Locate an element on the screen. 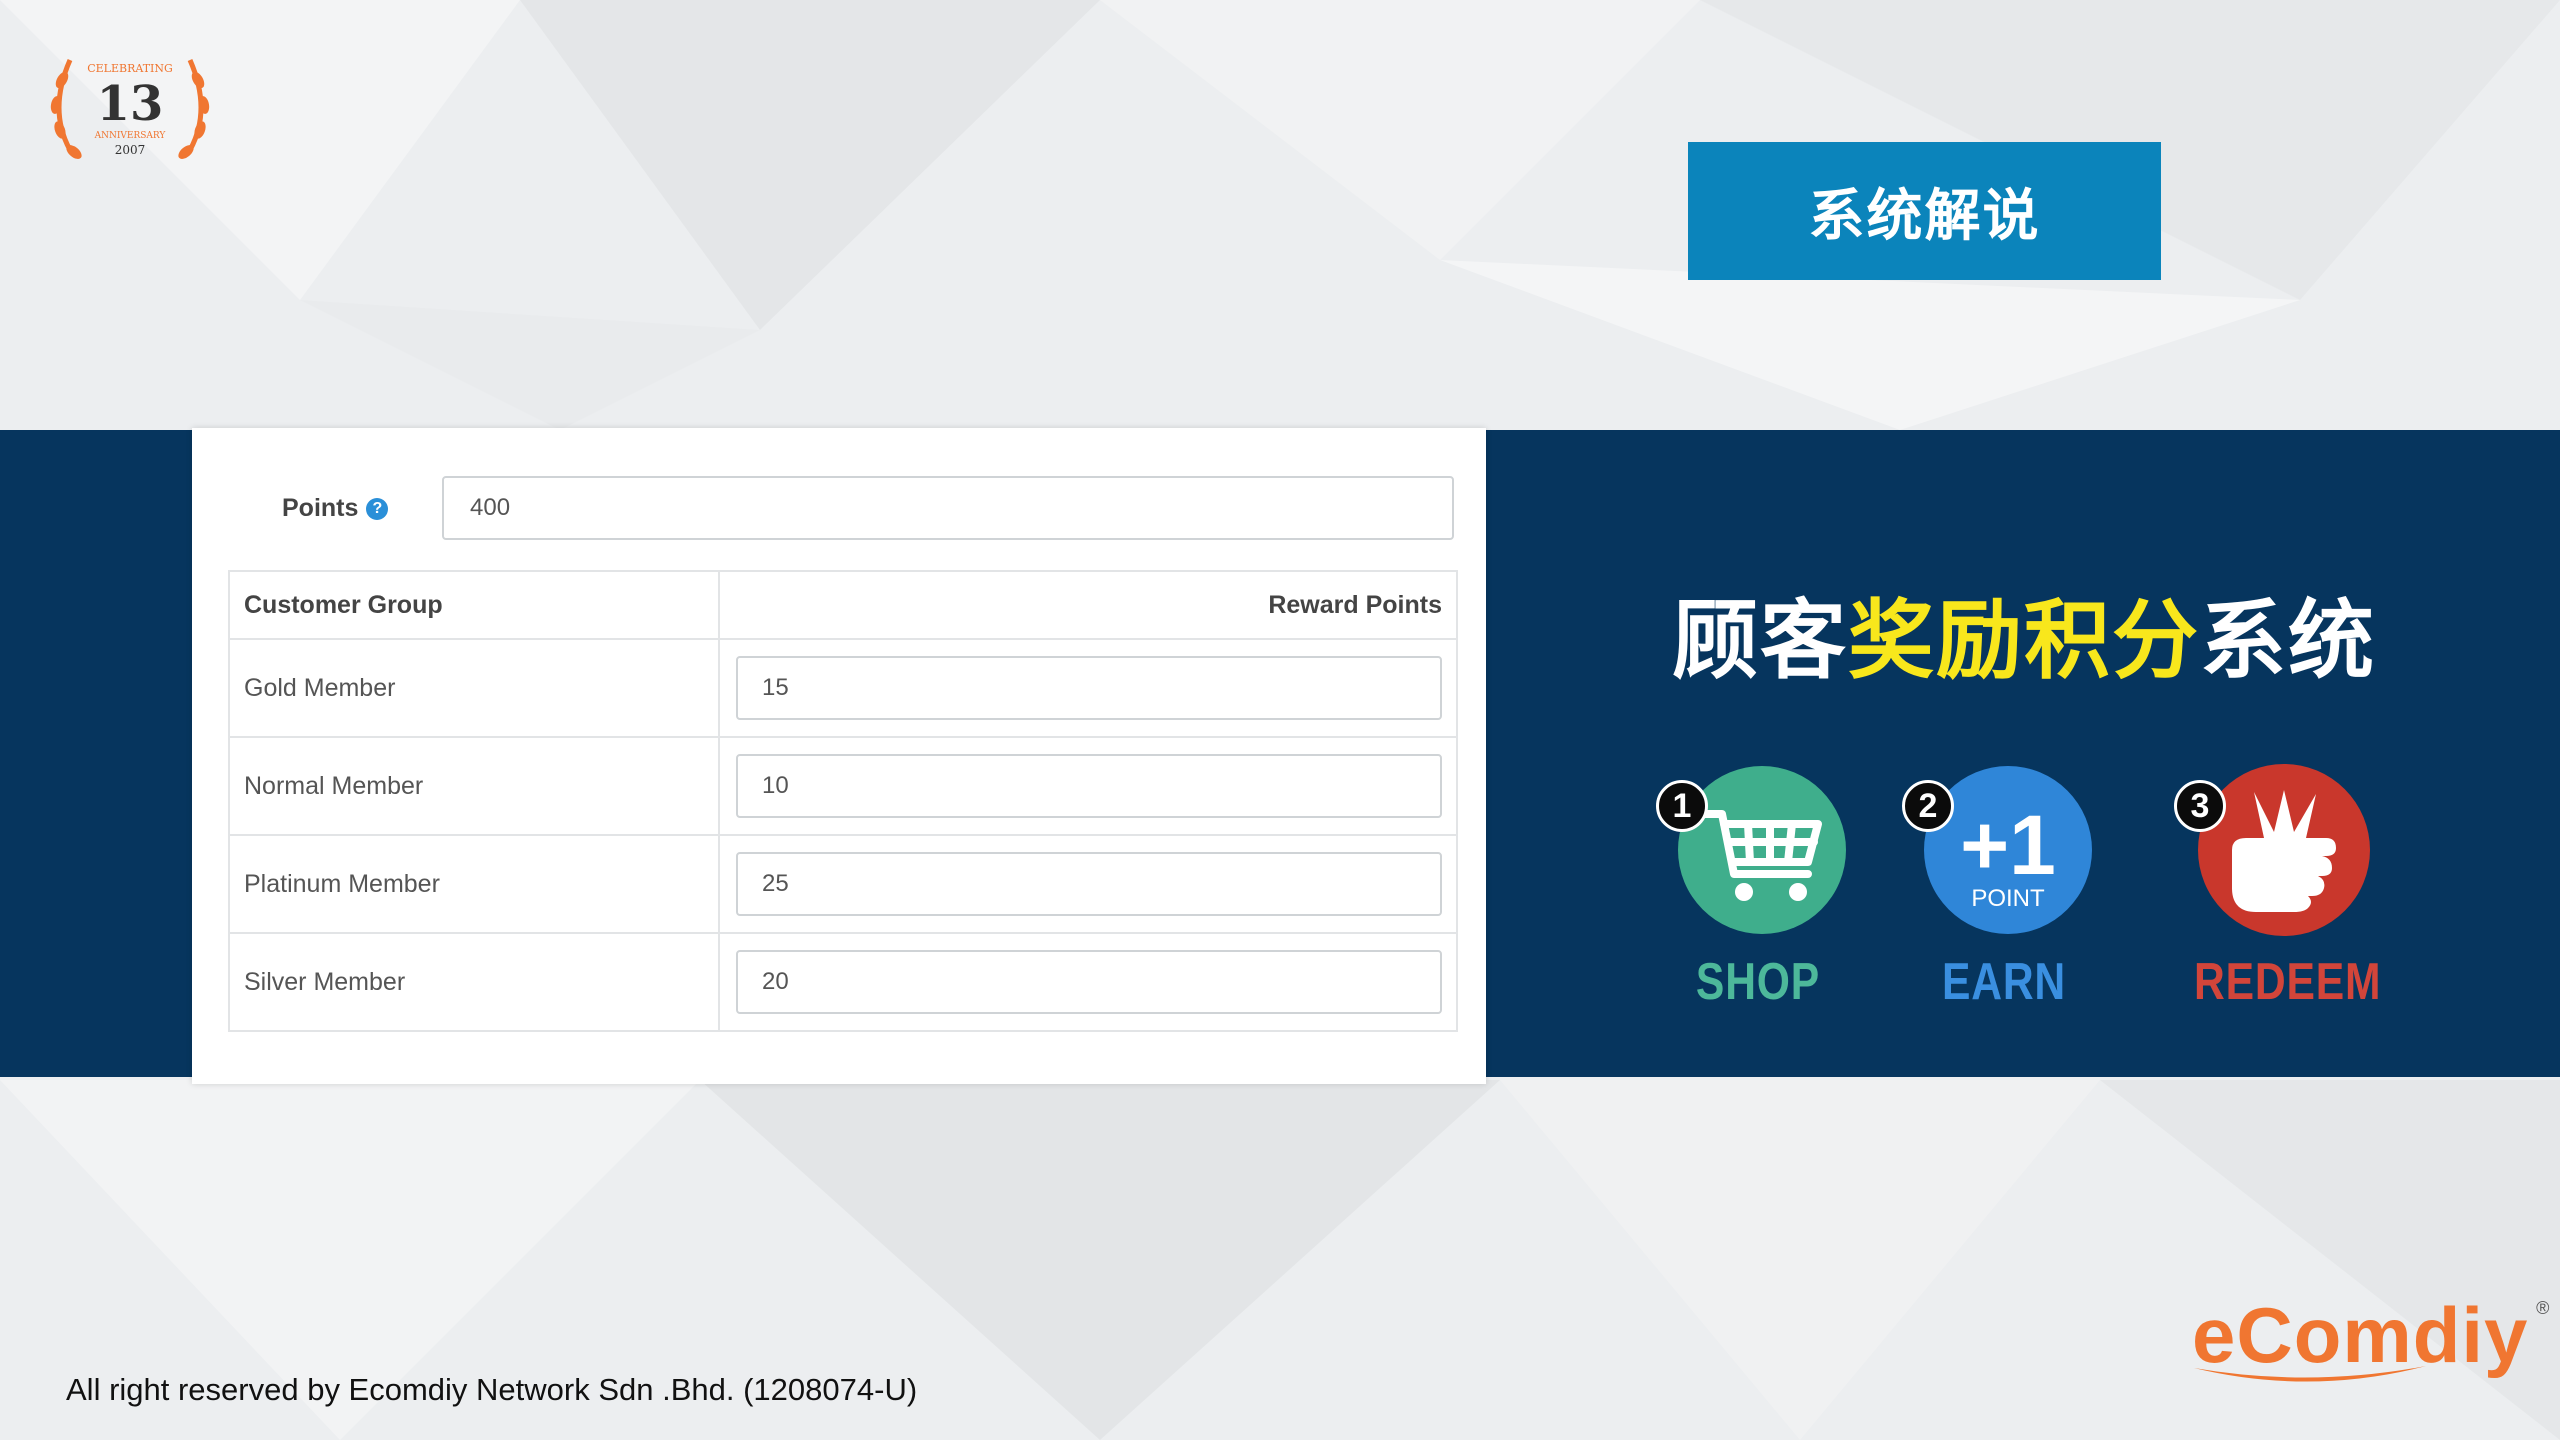  reward-points-value: 15 is located at coordinates (775, 687).